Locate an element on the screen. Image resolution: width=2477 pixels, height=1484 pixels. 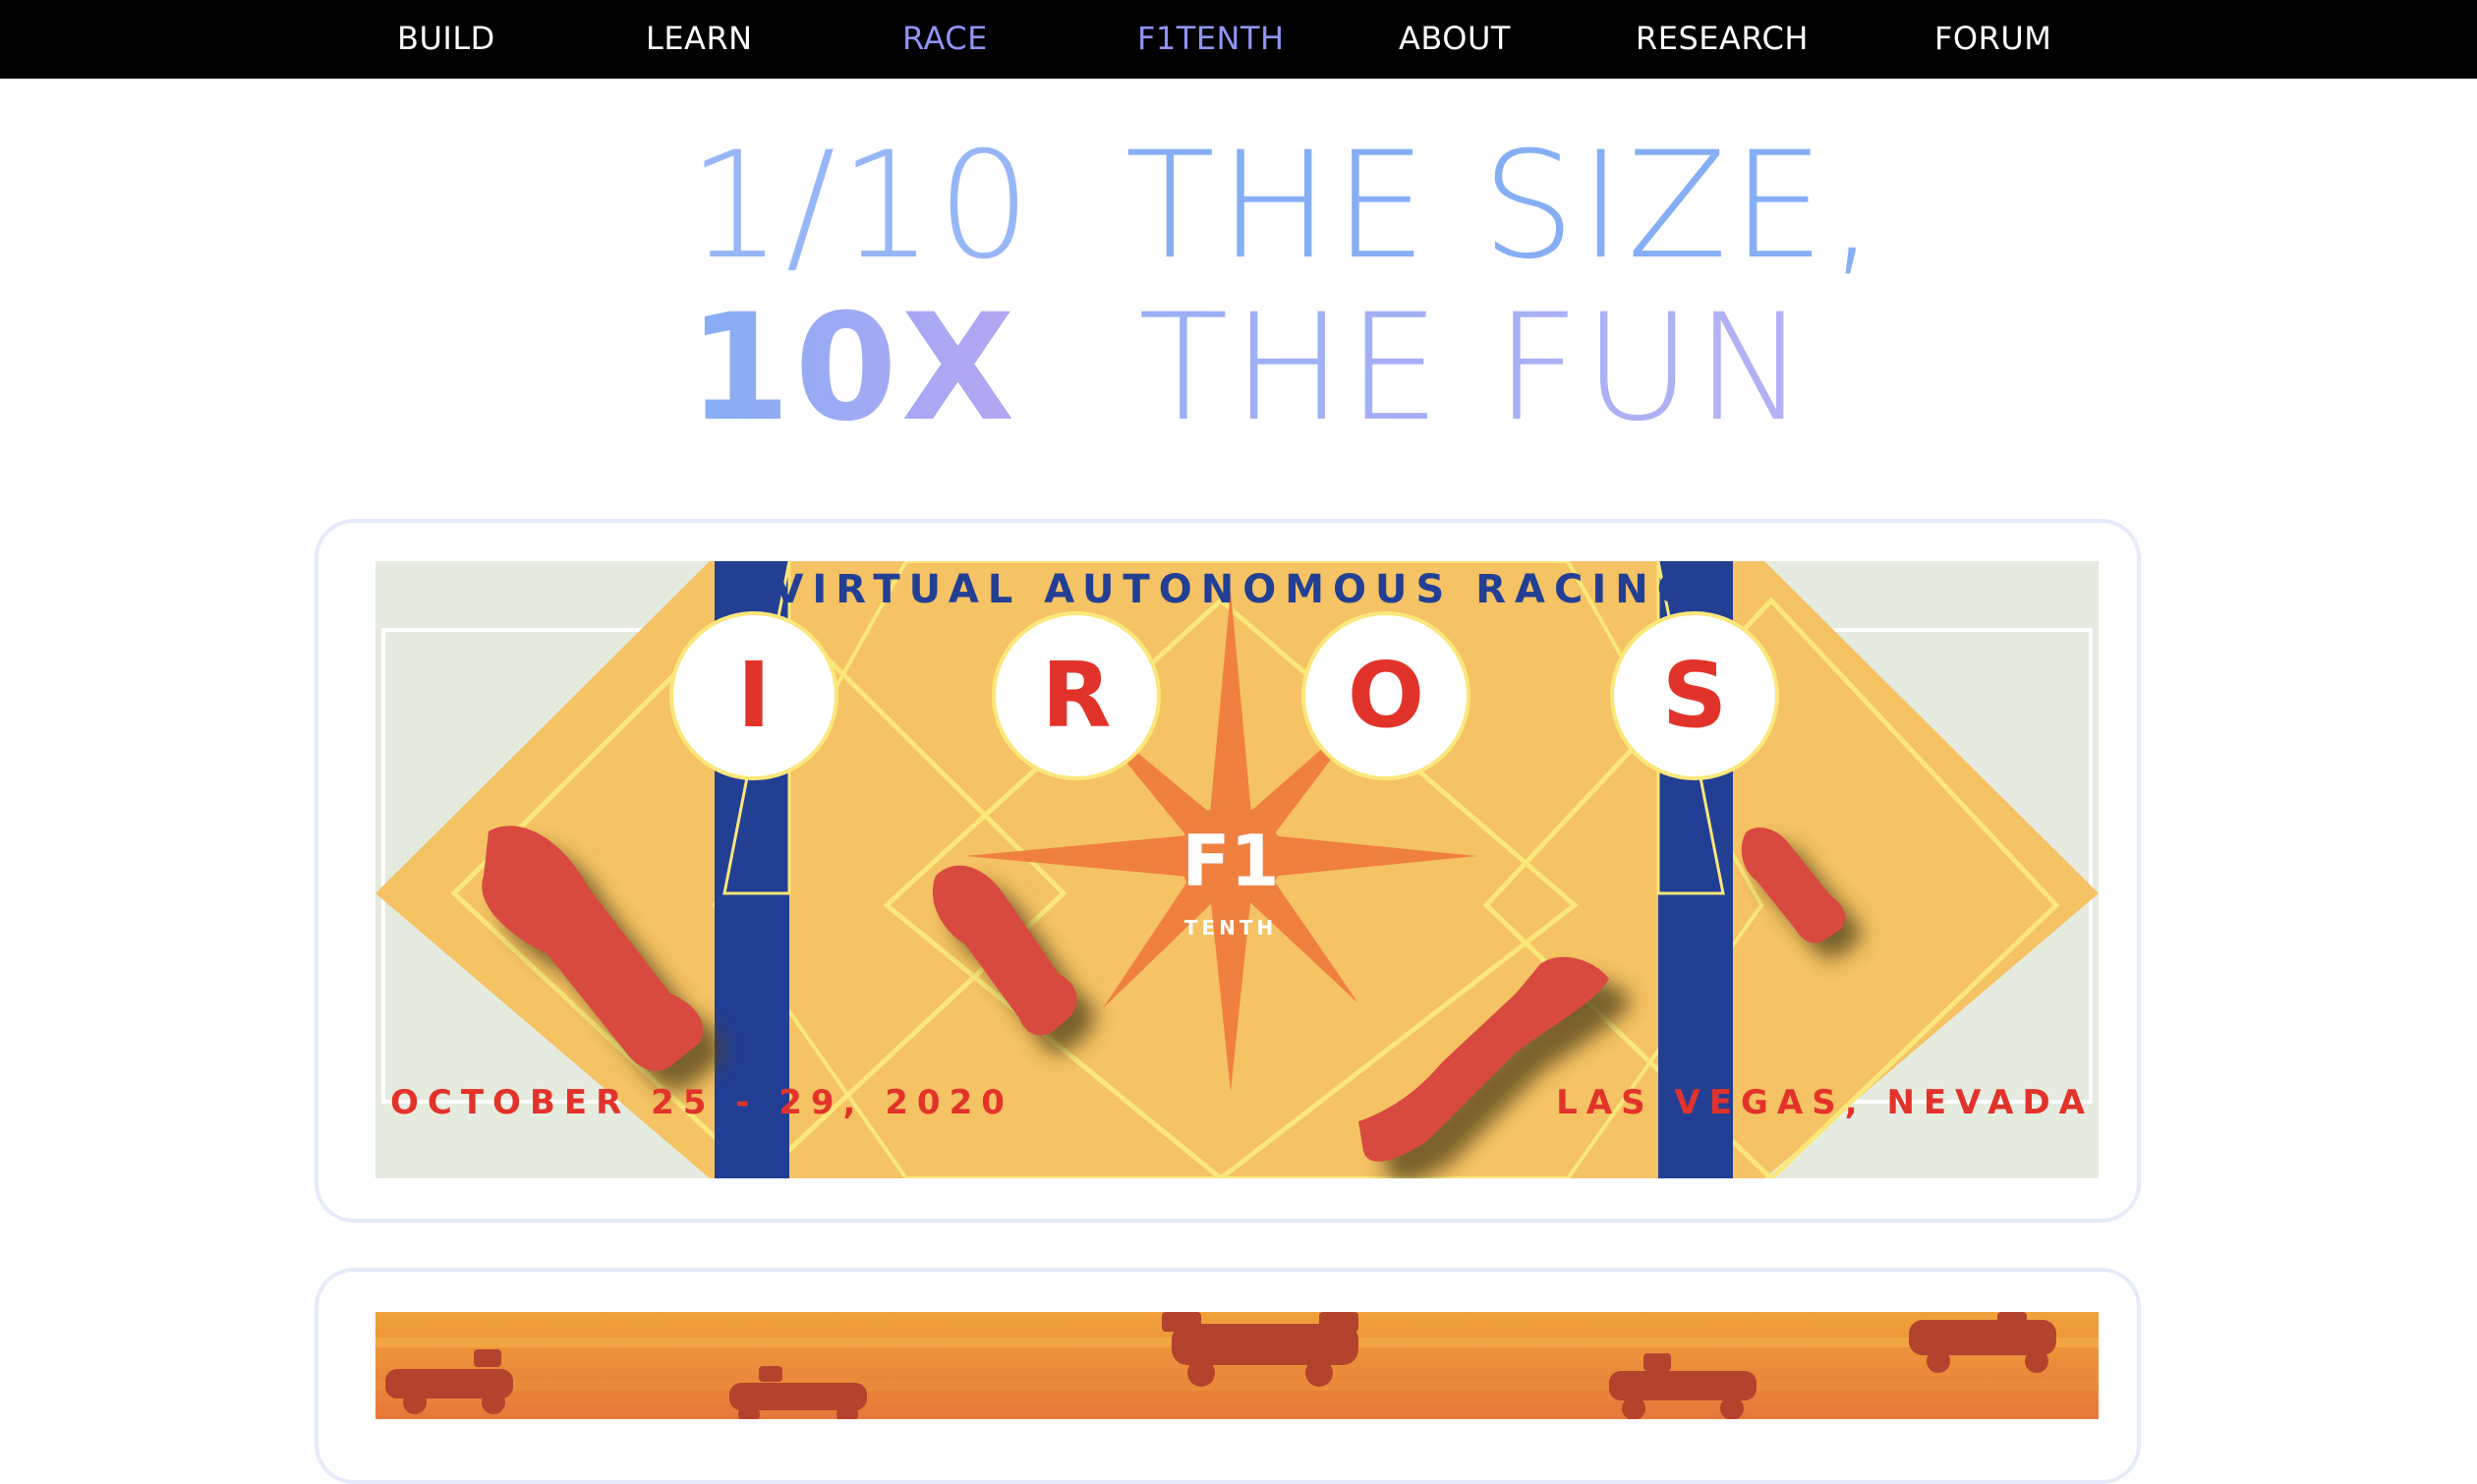
nav-race: RACE is located at coordinates (945, 39).